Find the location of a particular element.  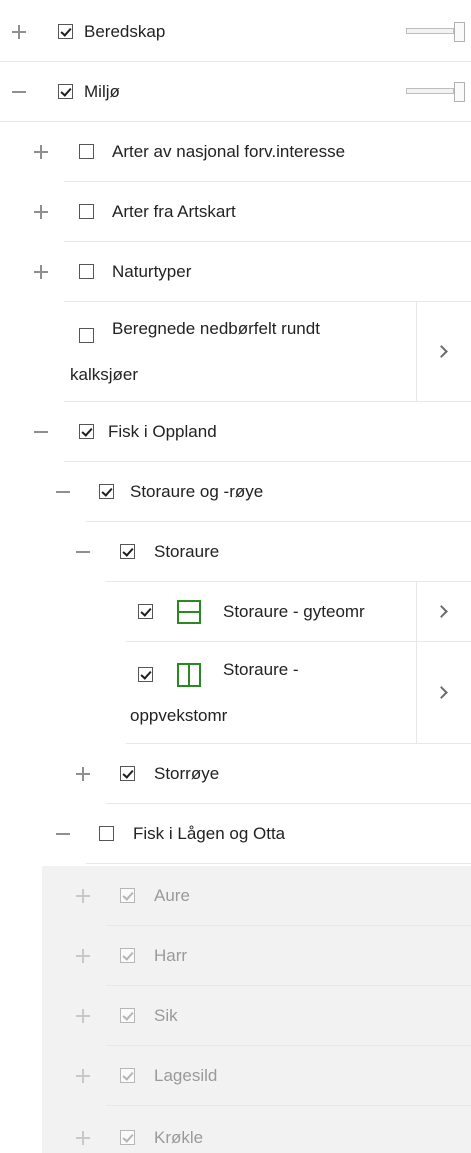

layer-row-arter-artskart: Arter fra Artskart is located at coordinates (235, 212).